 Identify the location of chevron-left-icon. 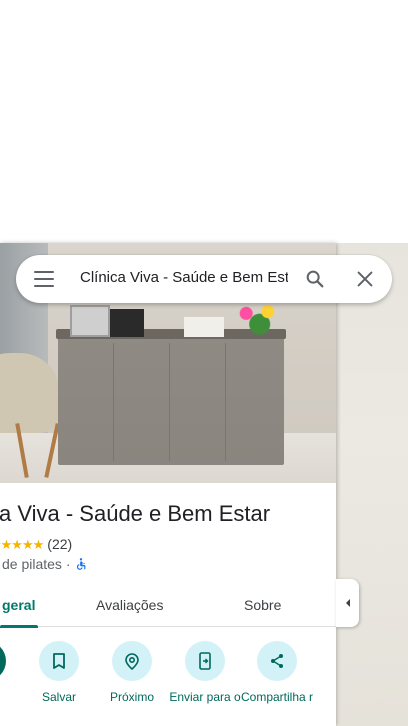
(347, 603).